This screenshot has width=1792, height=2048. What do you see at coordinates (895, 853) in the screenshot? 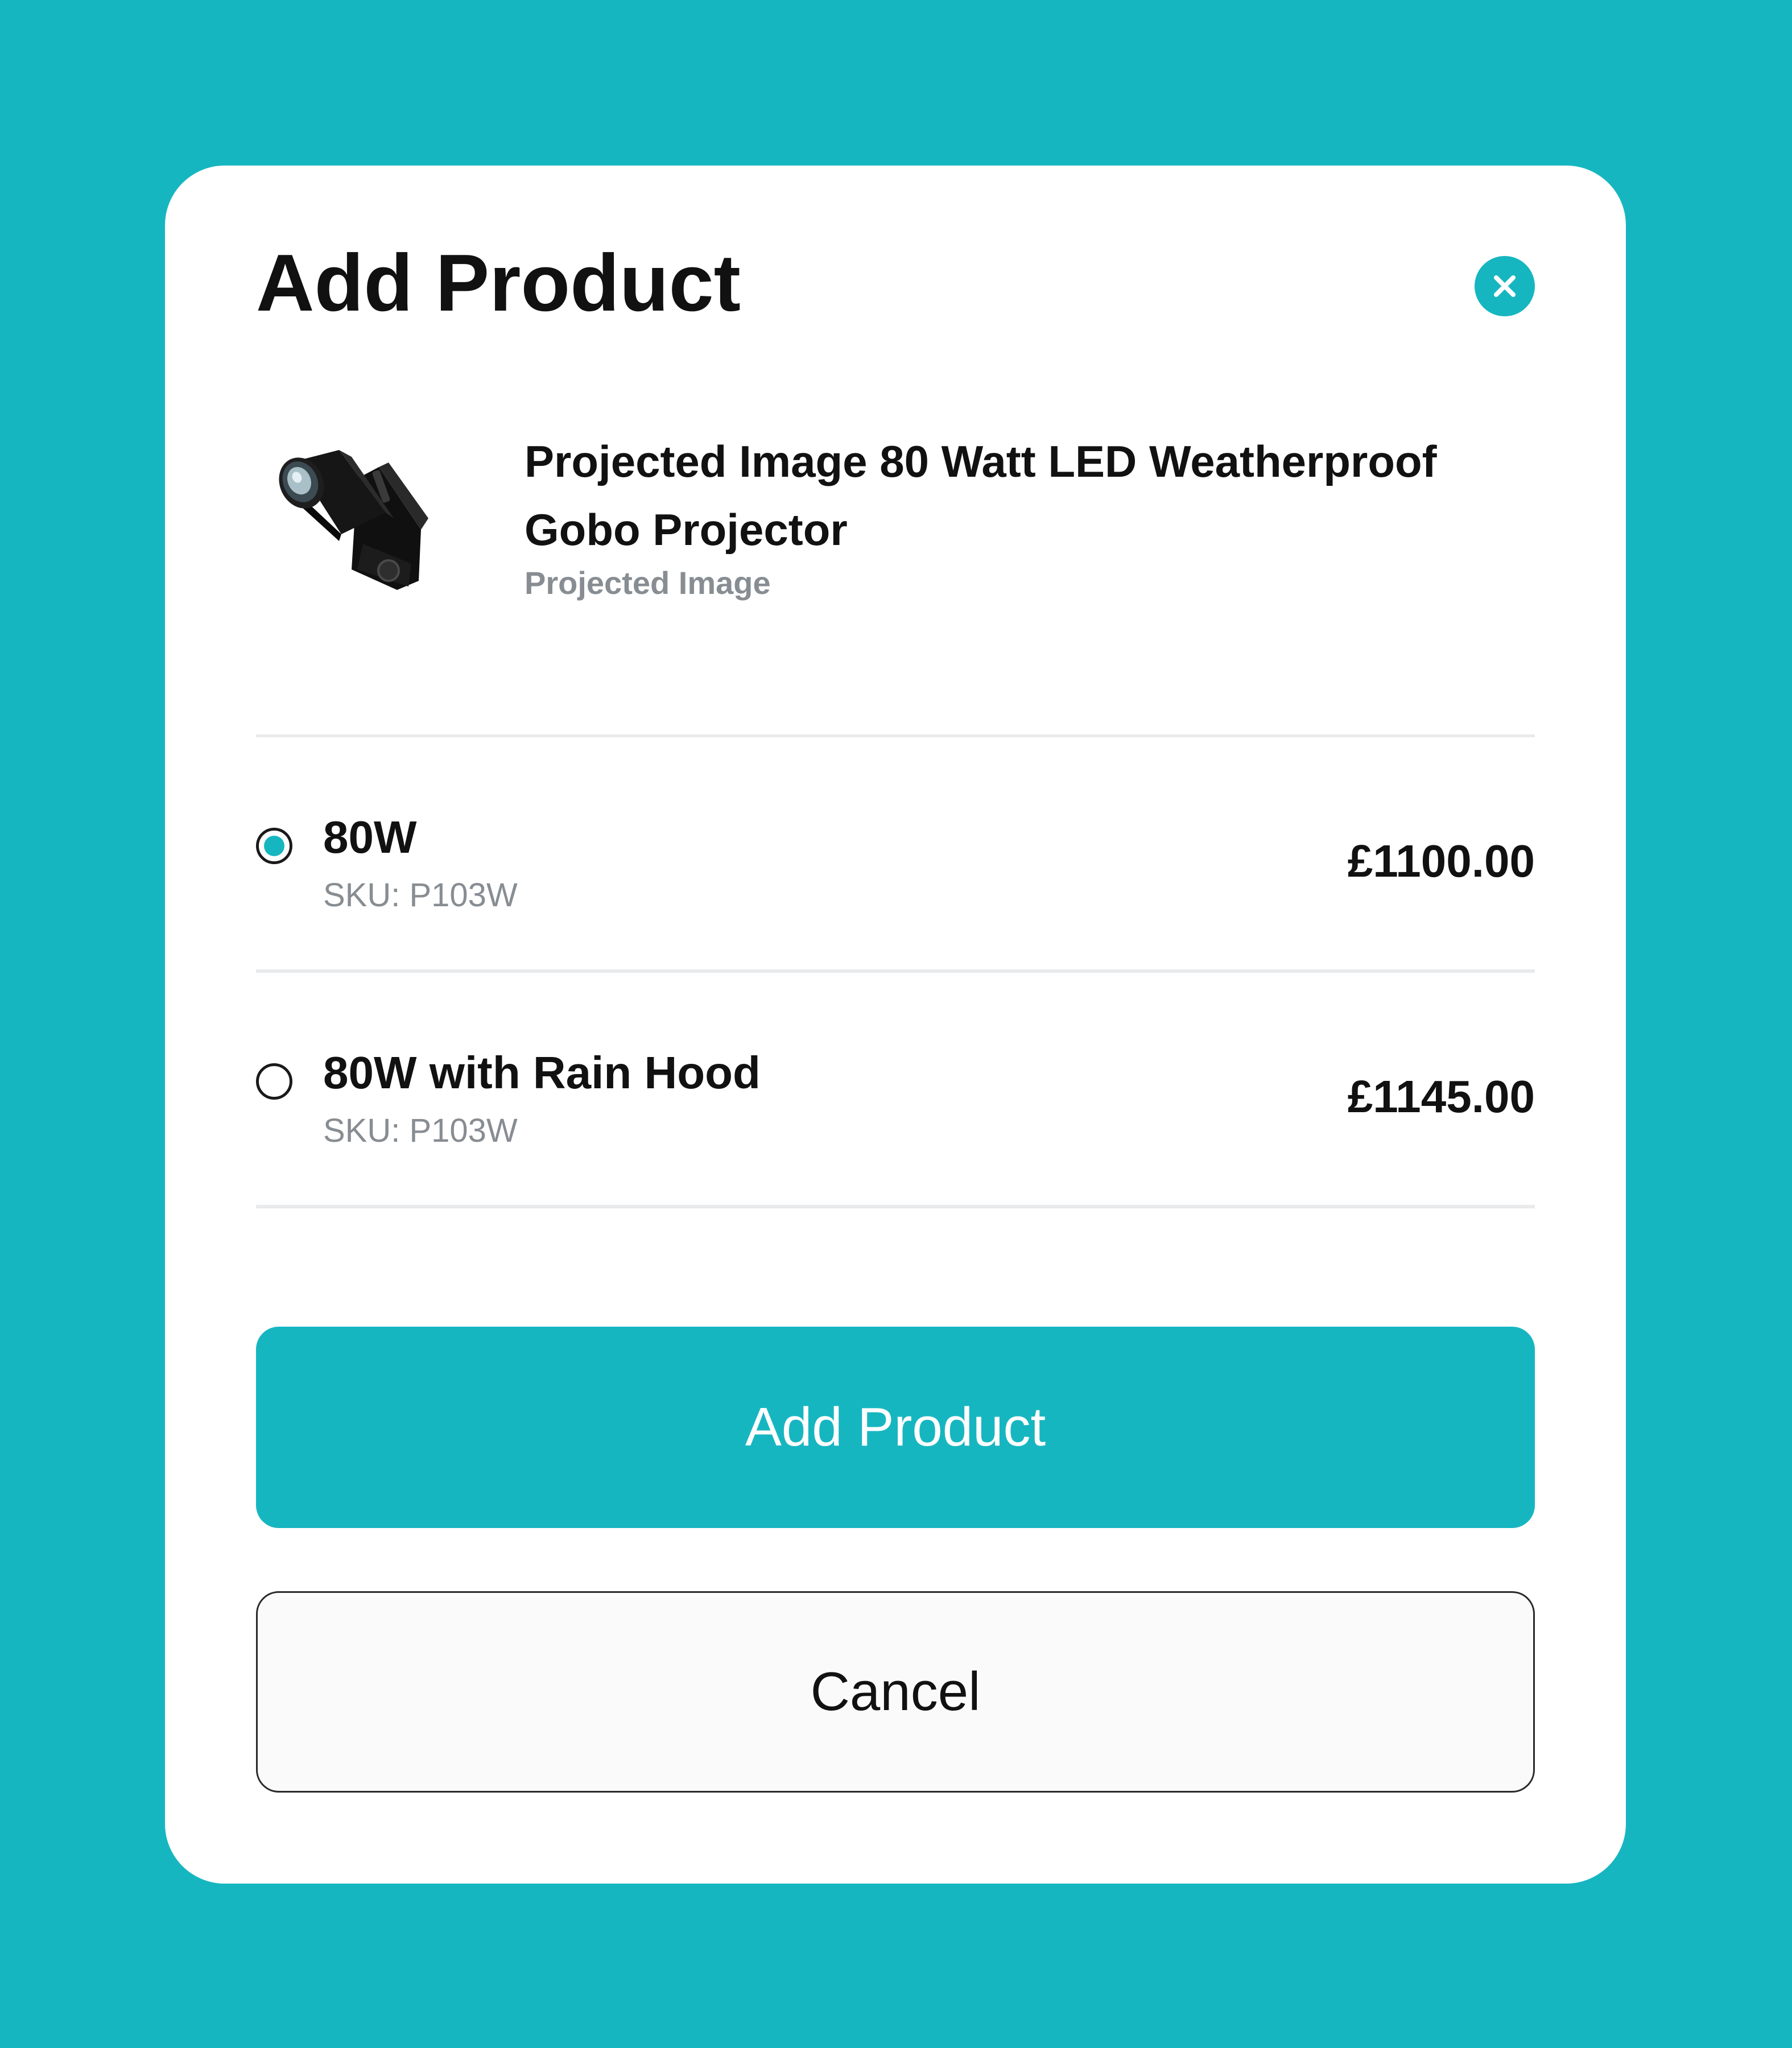
I see `variant-option-80w: 80W SKU: P103W £1100.00` at bounding box center [895, 853].